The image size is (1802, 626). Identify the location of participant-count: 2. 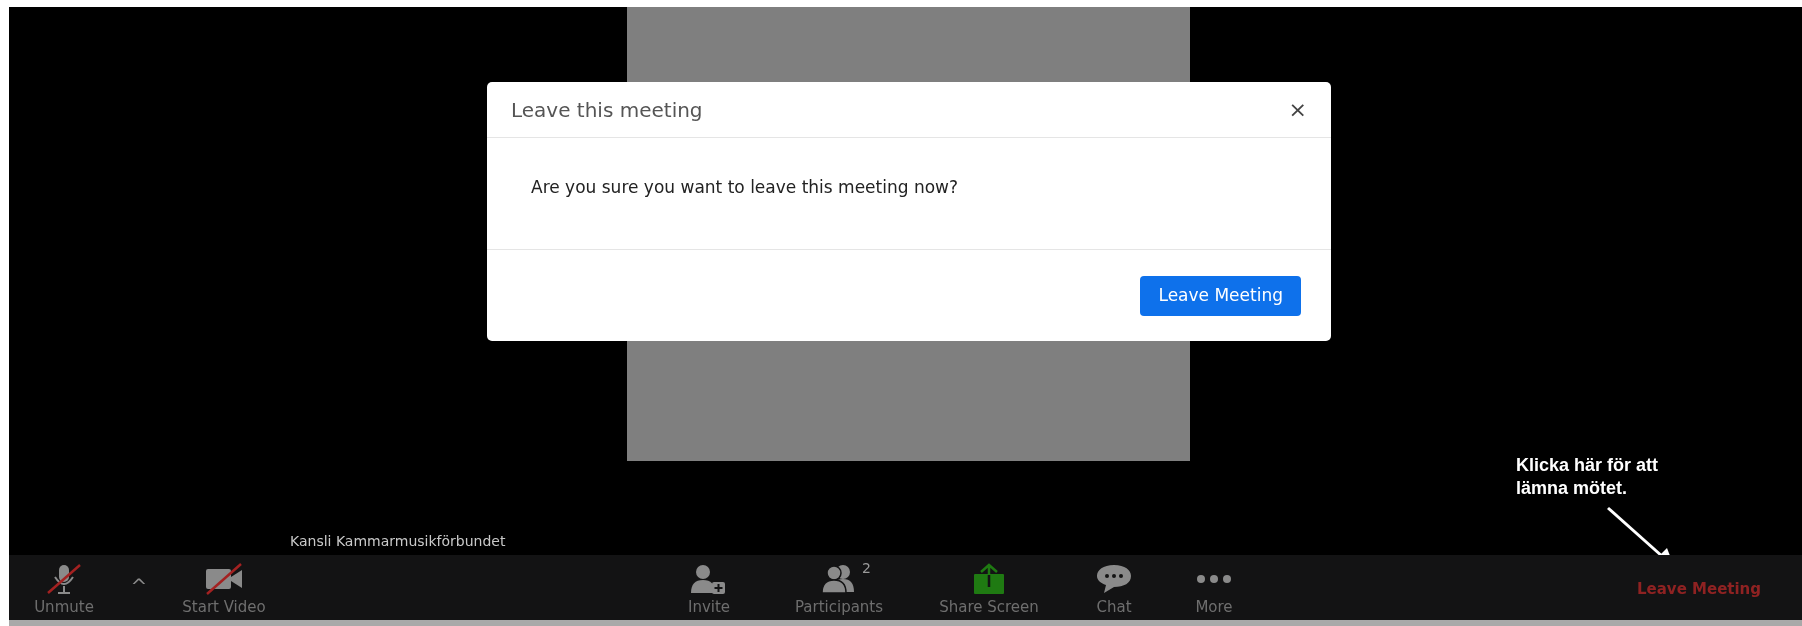
(866, 568).